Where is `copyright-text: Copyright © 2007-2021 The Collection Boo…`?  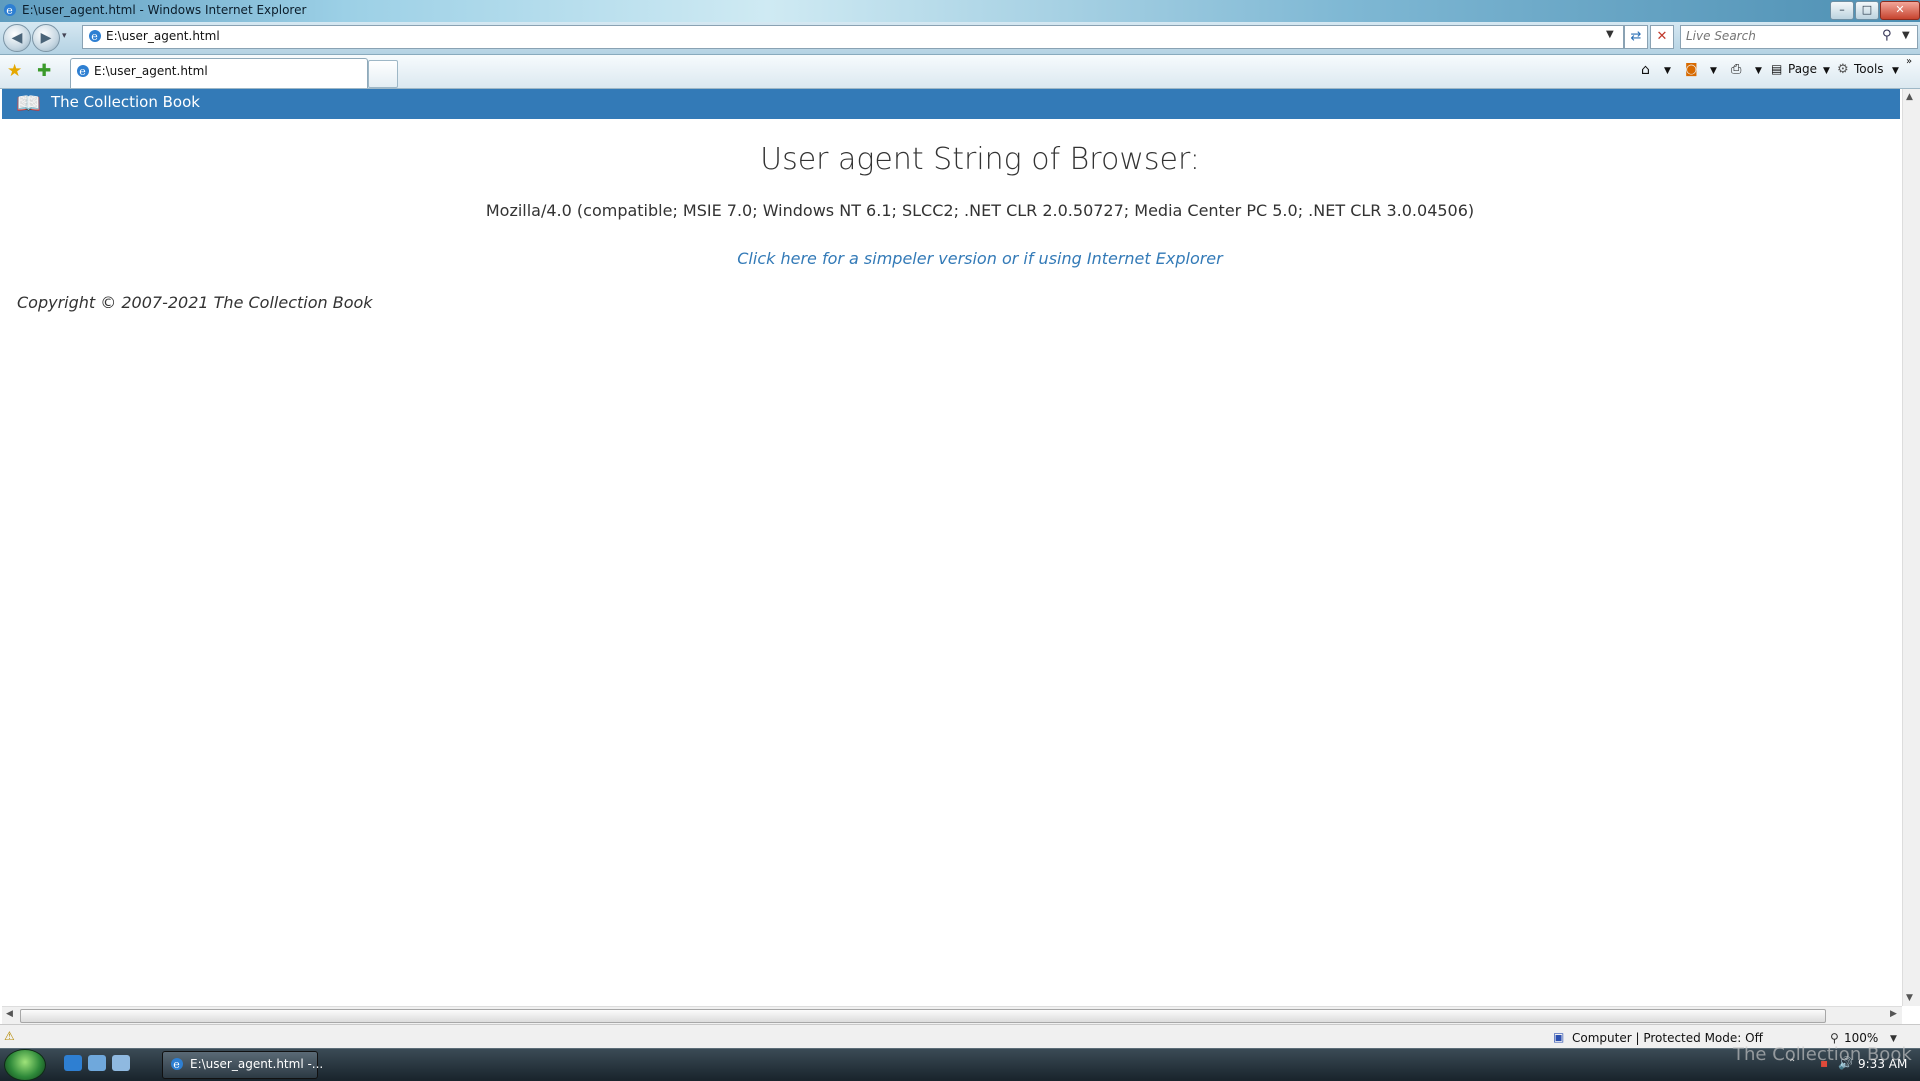
copyright-text: Copyright © 2007-2021 The Collection Boo… is located at coordinates (195, 302).